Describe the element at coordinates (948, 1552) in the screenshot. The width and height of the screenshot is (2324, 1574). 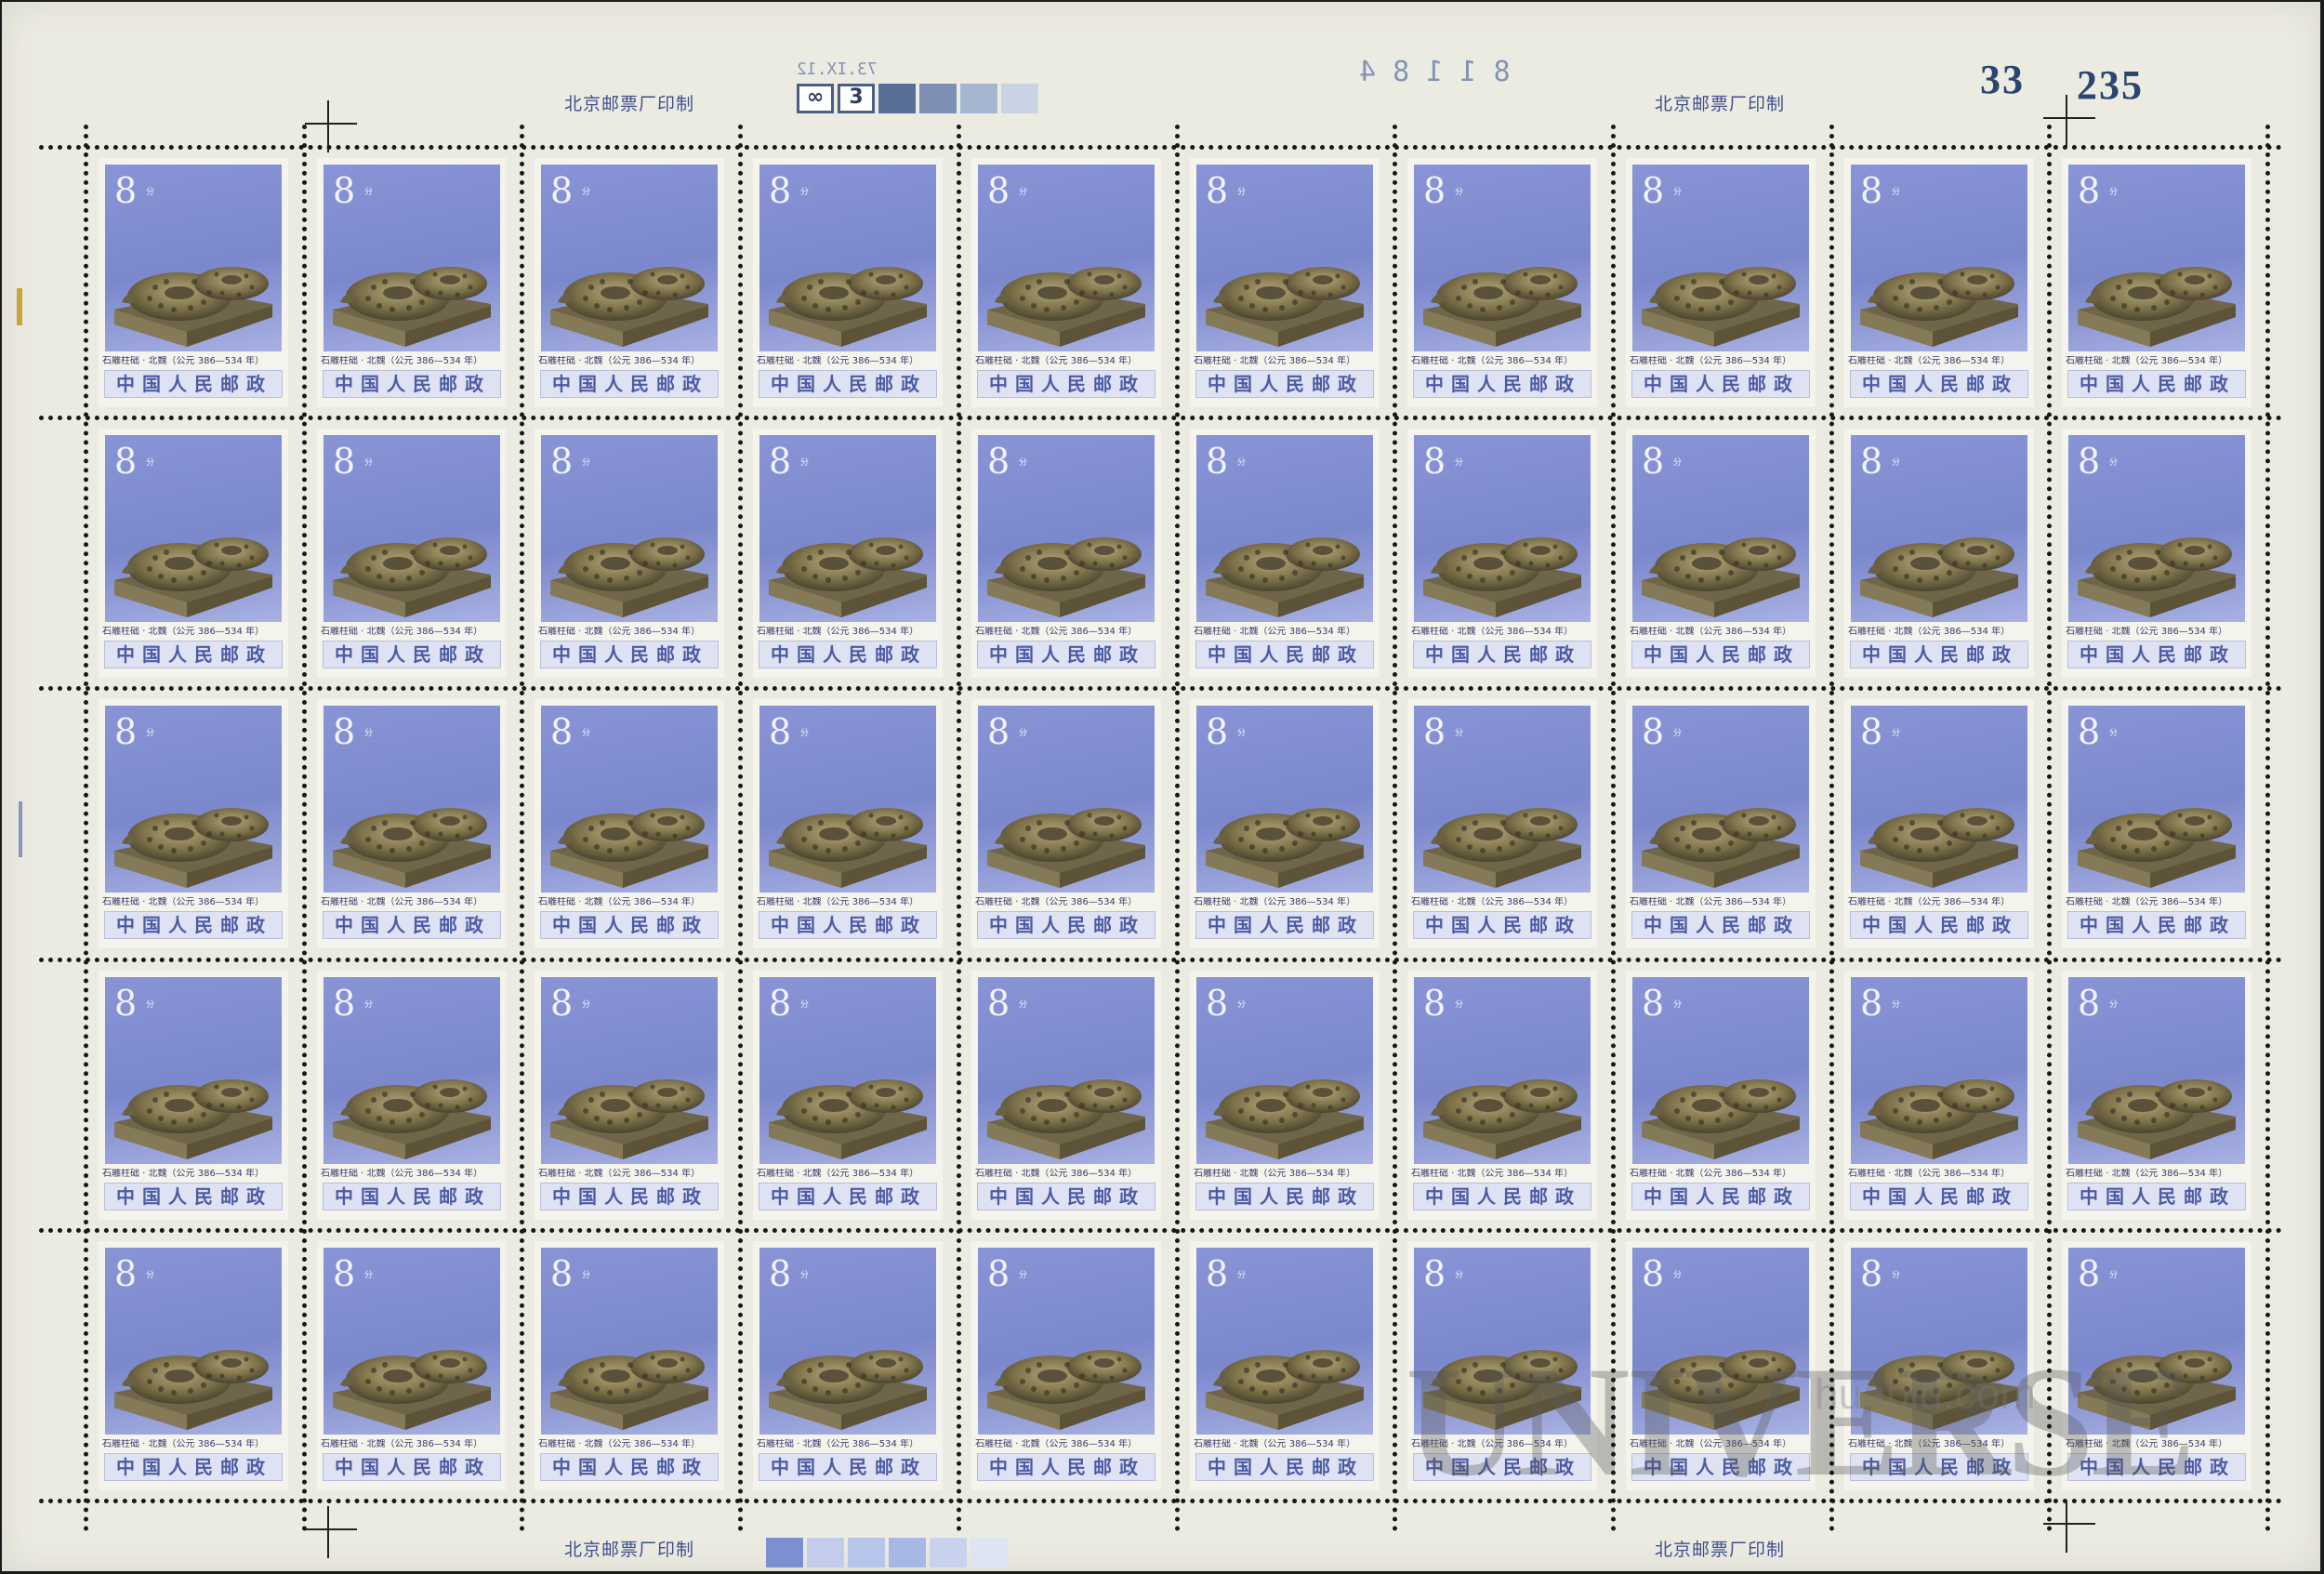
I see `colorbar-bottom-swatch` at that location.